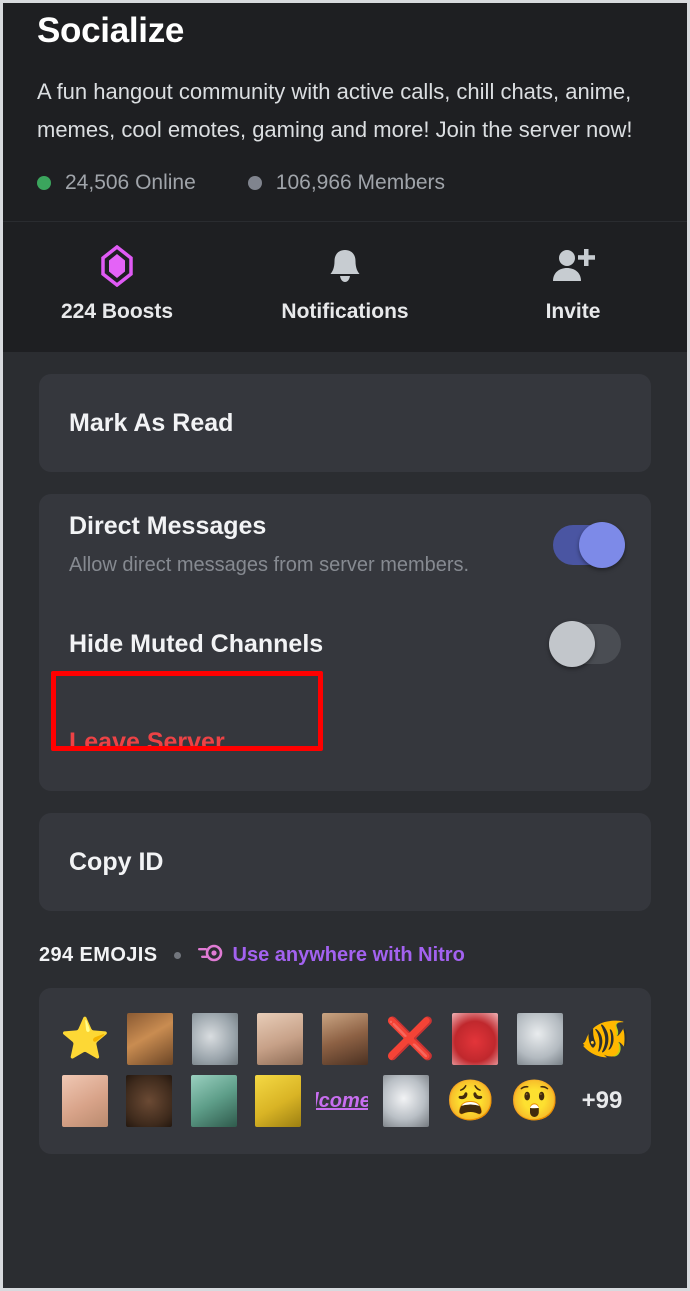 The height and width of the screenshot is (1291, 690). I want to click on person-add-icon, so click(573, 266).